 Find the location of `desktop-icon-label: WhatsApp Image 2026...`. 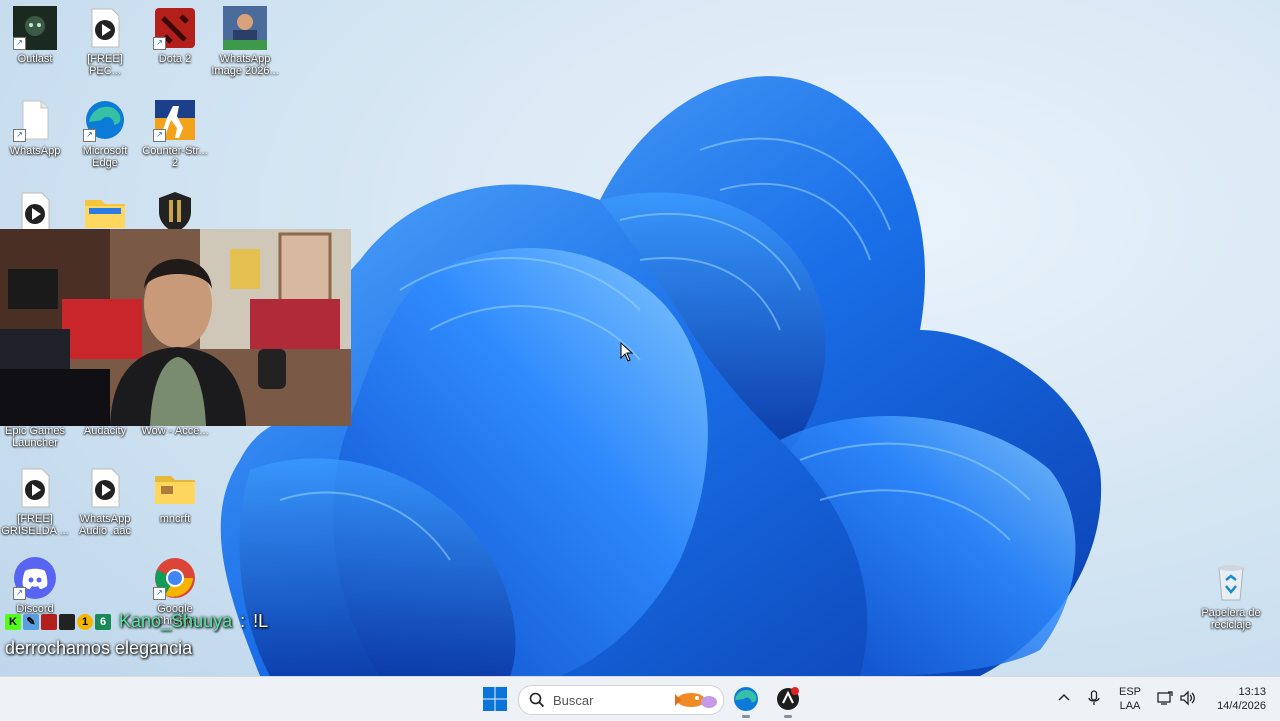

desktop-icon-label: WhatsApp Image 2026... is located at coordinates (245, 65).